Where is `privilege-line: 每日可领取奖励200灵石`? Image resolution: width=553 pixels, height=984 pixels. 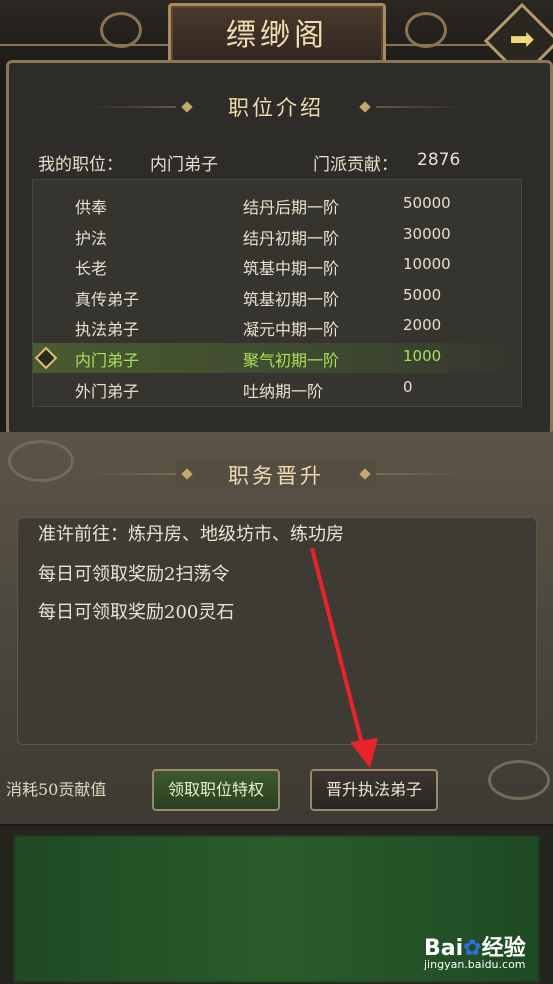
privilege-line: 每日可领取奖励200灵石 is located at coordinates (136, 612).